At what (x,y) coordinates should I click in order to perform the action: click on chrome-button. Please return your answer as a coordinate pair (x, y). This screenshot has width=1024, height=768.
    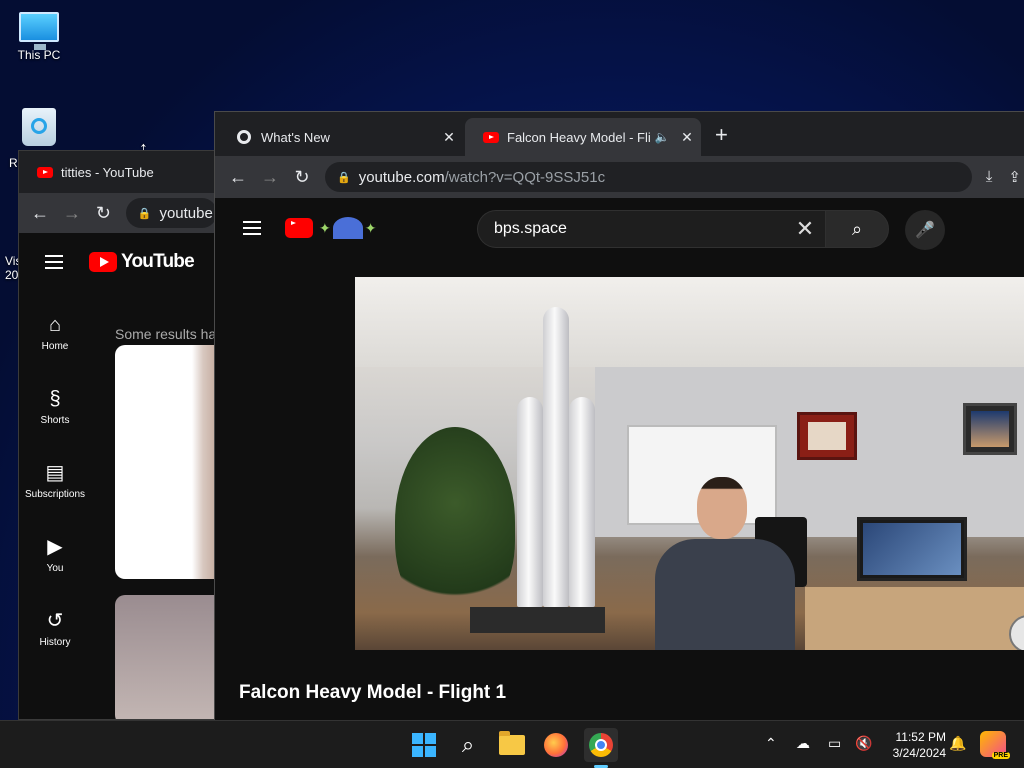
    Looking at the image, I should click on (601, 745).